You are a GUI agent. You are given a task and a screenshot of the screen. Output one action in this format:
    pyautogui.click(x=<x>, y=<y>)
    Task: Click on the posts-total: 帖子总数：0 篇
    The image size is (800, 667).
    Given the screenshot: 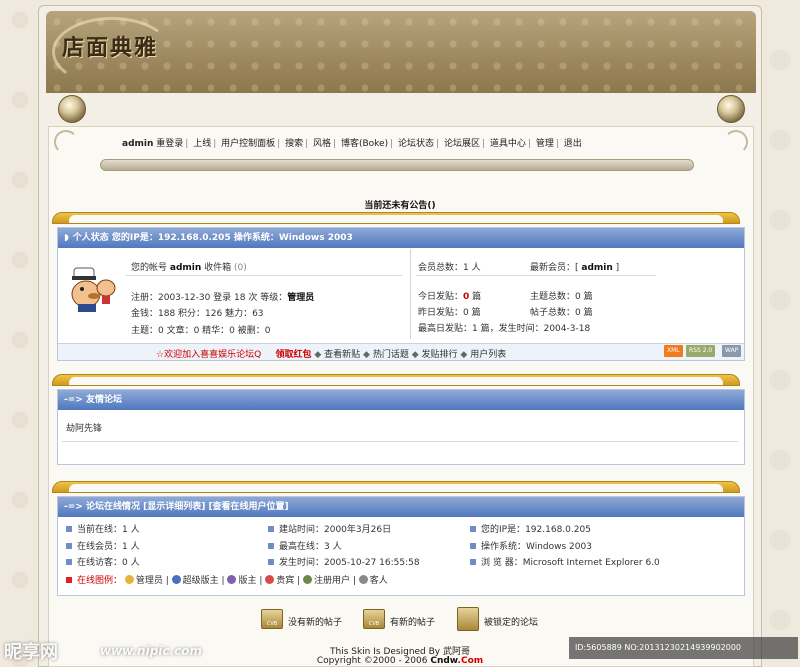 What is the action you would take?
    pyautogui.click(x=561, y=313)
    